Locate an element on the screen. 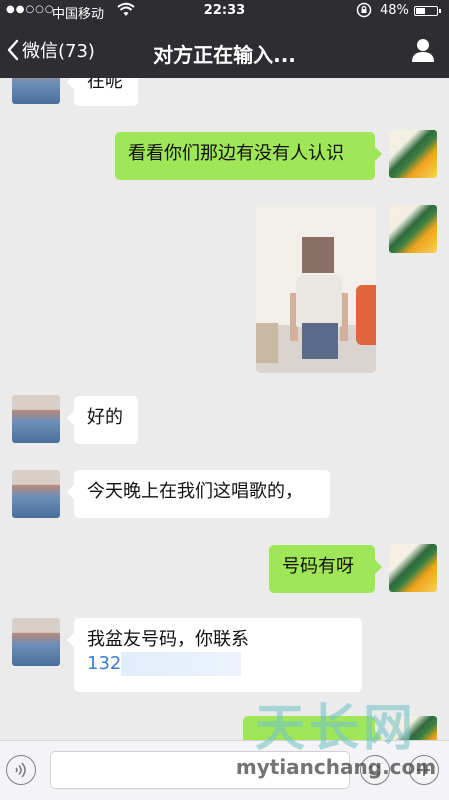 The width and height of the screenshot is (449, 800). input-bar is located at coordinates (224, 770).